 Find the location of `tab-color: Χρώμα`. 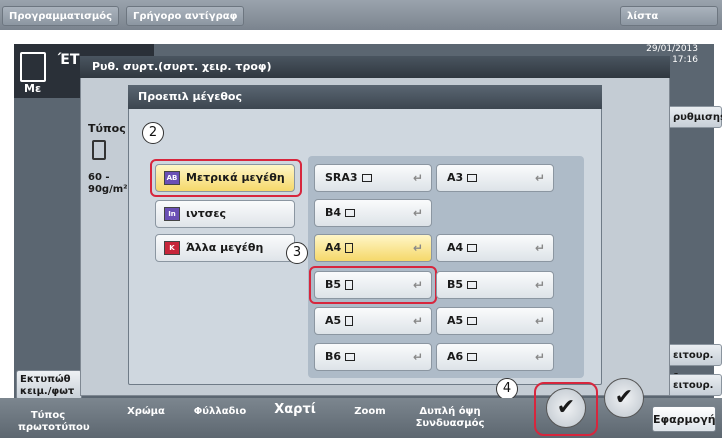

tab-color: Χρώμα is located at coordinates (146, 412).